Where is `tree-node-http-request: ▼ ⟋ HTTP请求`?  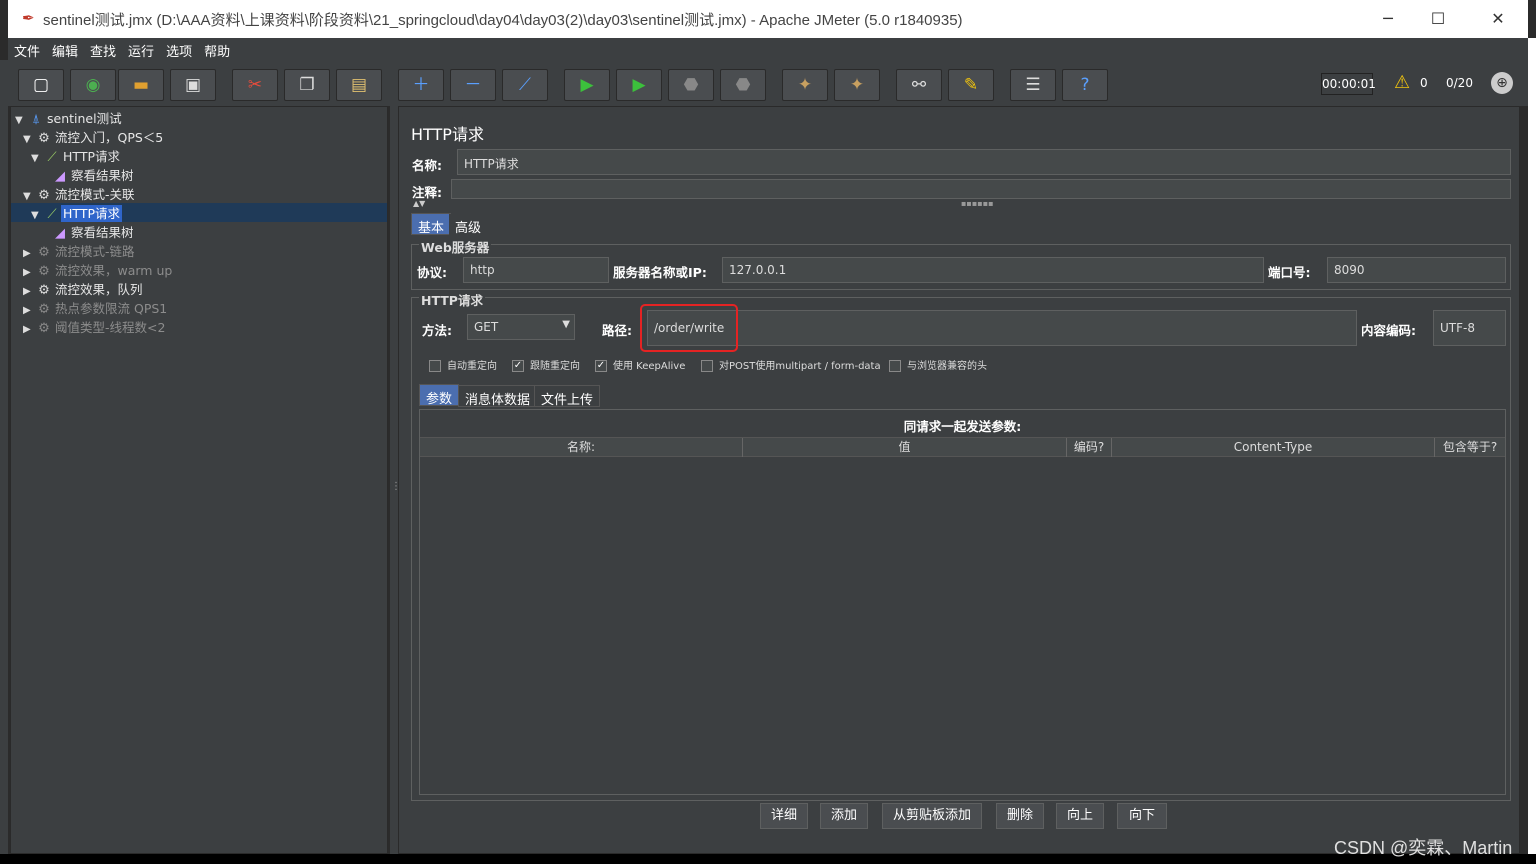
tree-node-http-request: ▼ ⟋ HTTP请求 is located at coordinates (76, 155).